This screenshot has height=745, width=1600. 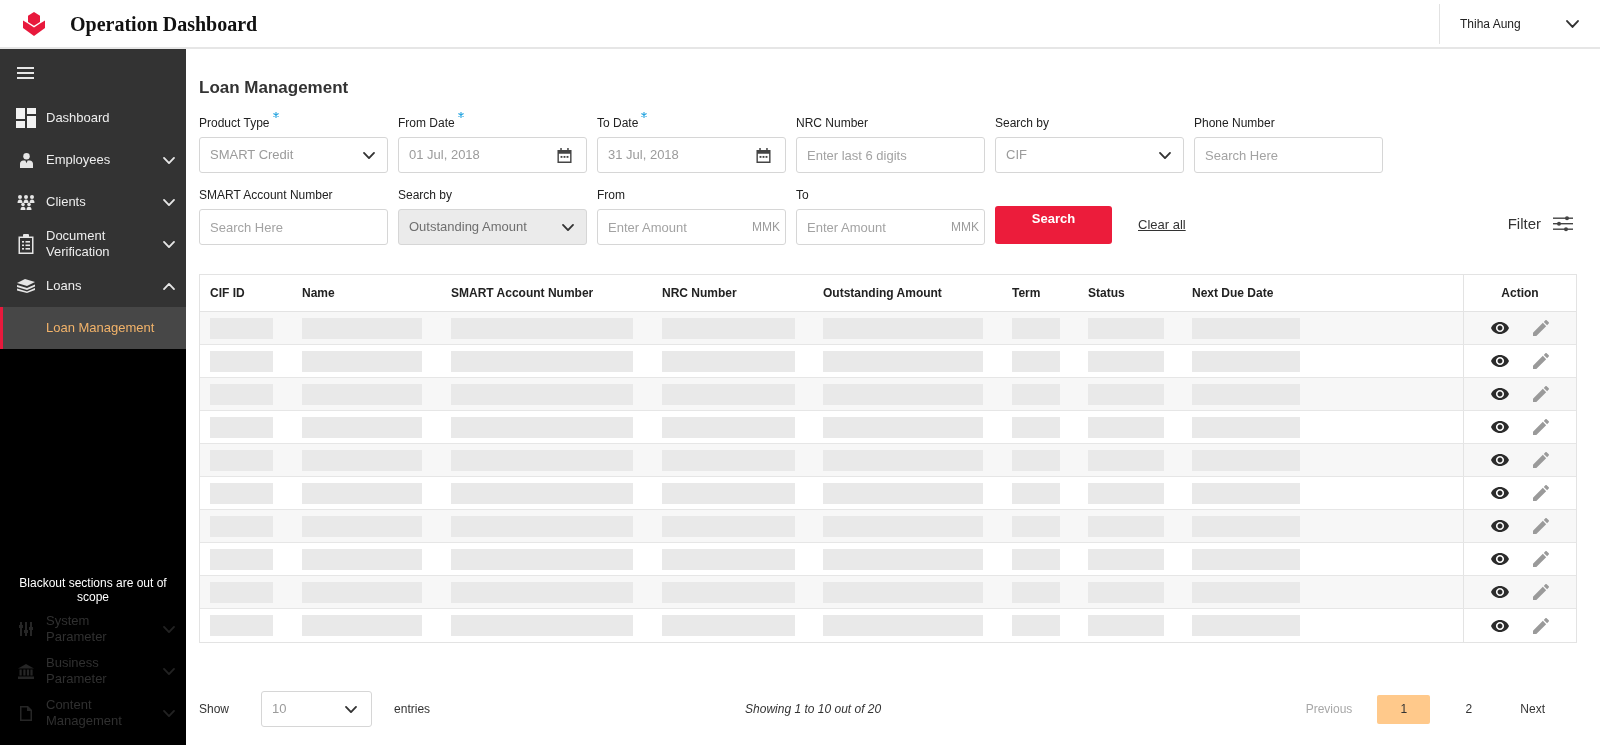 What do you see at coordinates (25, 73) in the screenshot?
I see `menu-icon` at bounding box center [25, 73].